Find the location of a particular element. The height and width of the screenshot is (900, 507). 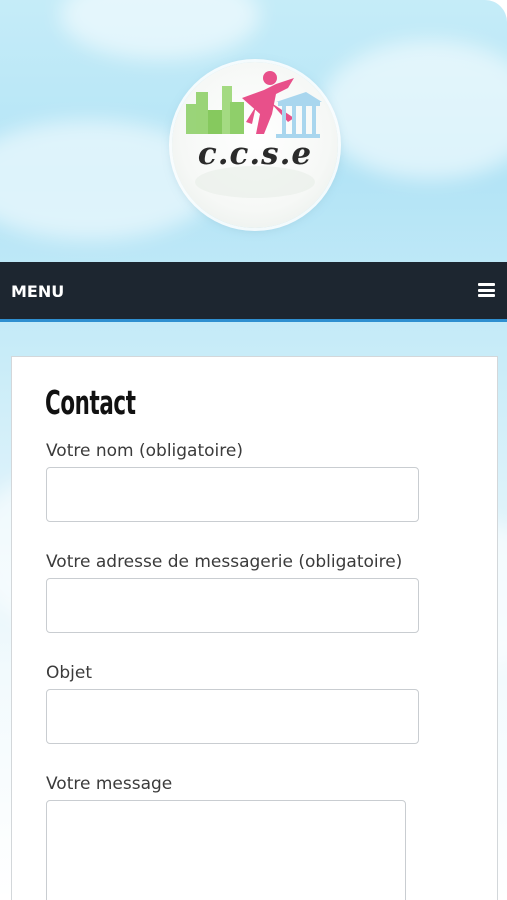

subject-input is located at coordinates (232, 716).